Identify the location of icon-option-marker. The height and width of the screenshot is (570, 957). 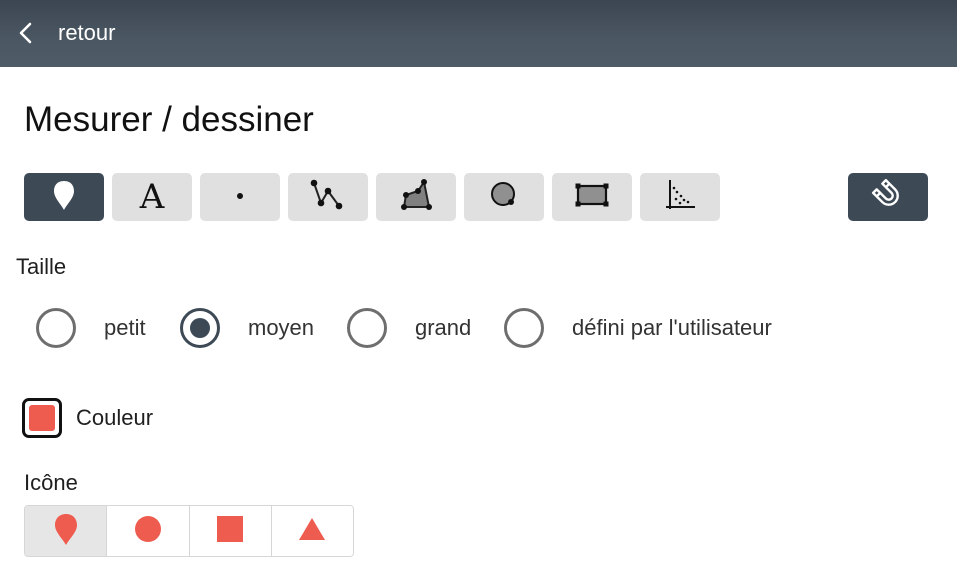
(66, 531).